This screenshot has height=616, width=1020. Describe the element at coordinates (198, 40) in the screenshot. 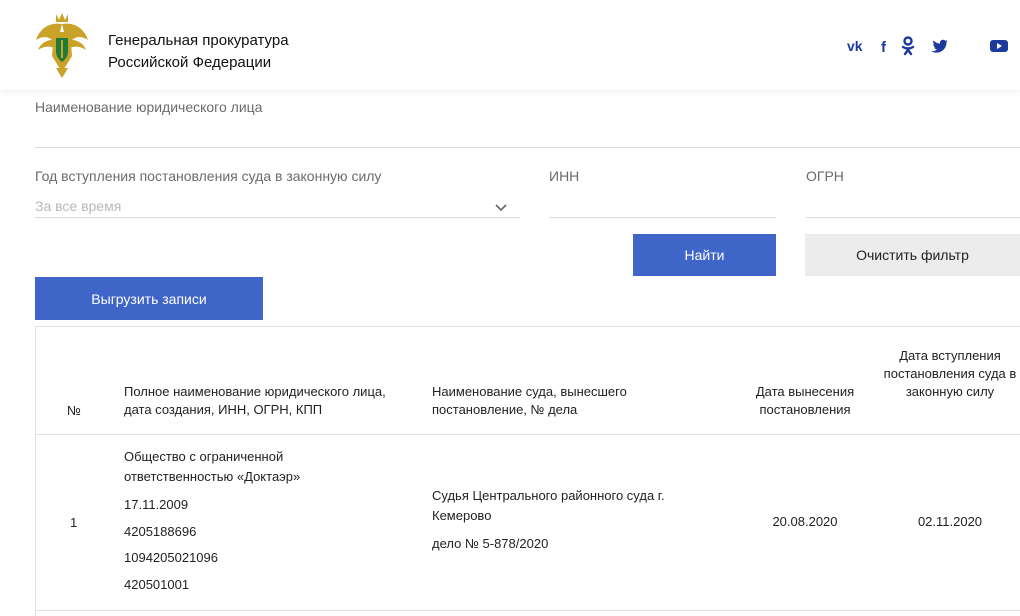

I see `org-name-line1: Генеральная прокуратура` at that location.